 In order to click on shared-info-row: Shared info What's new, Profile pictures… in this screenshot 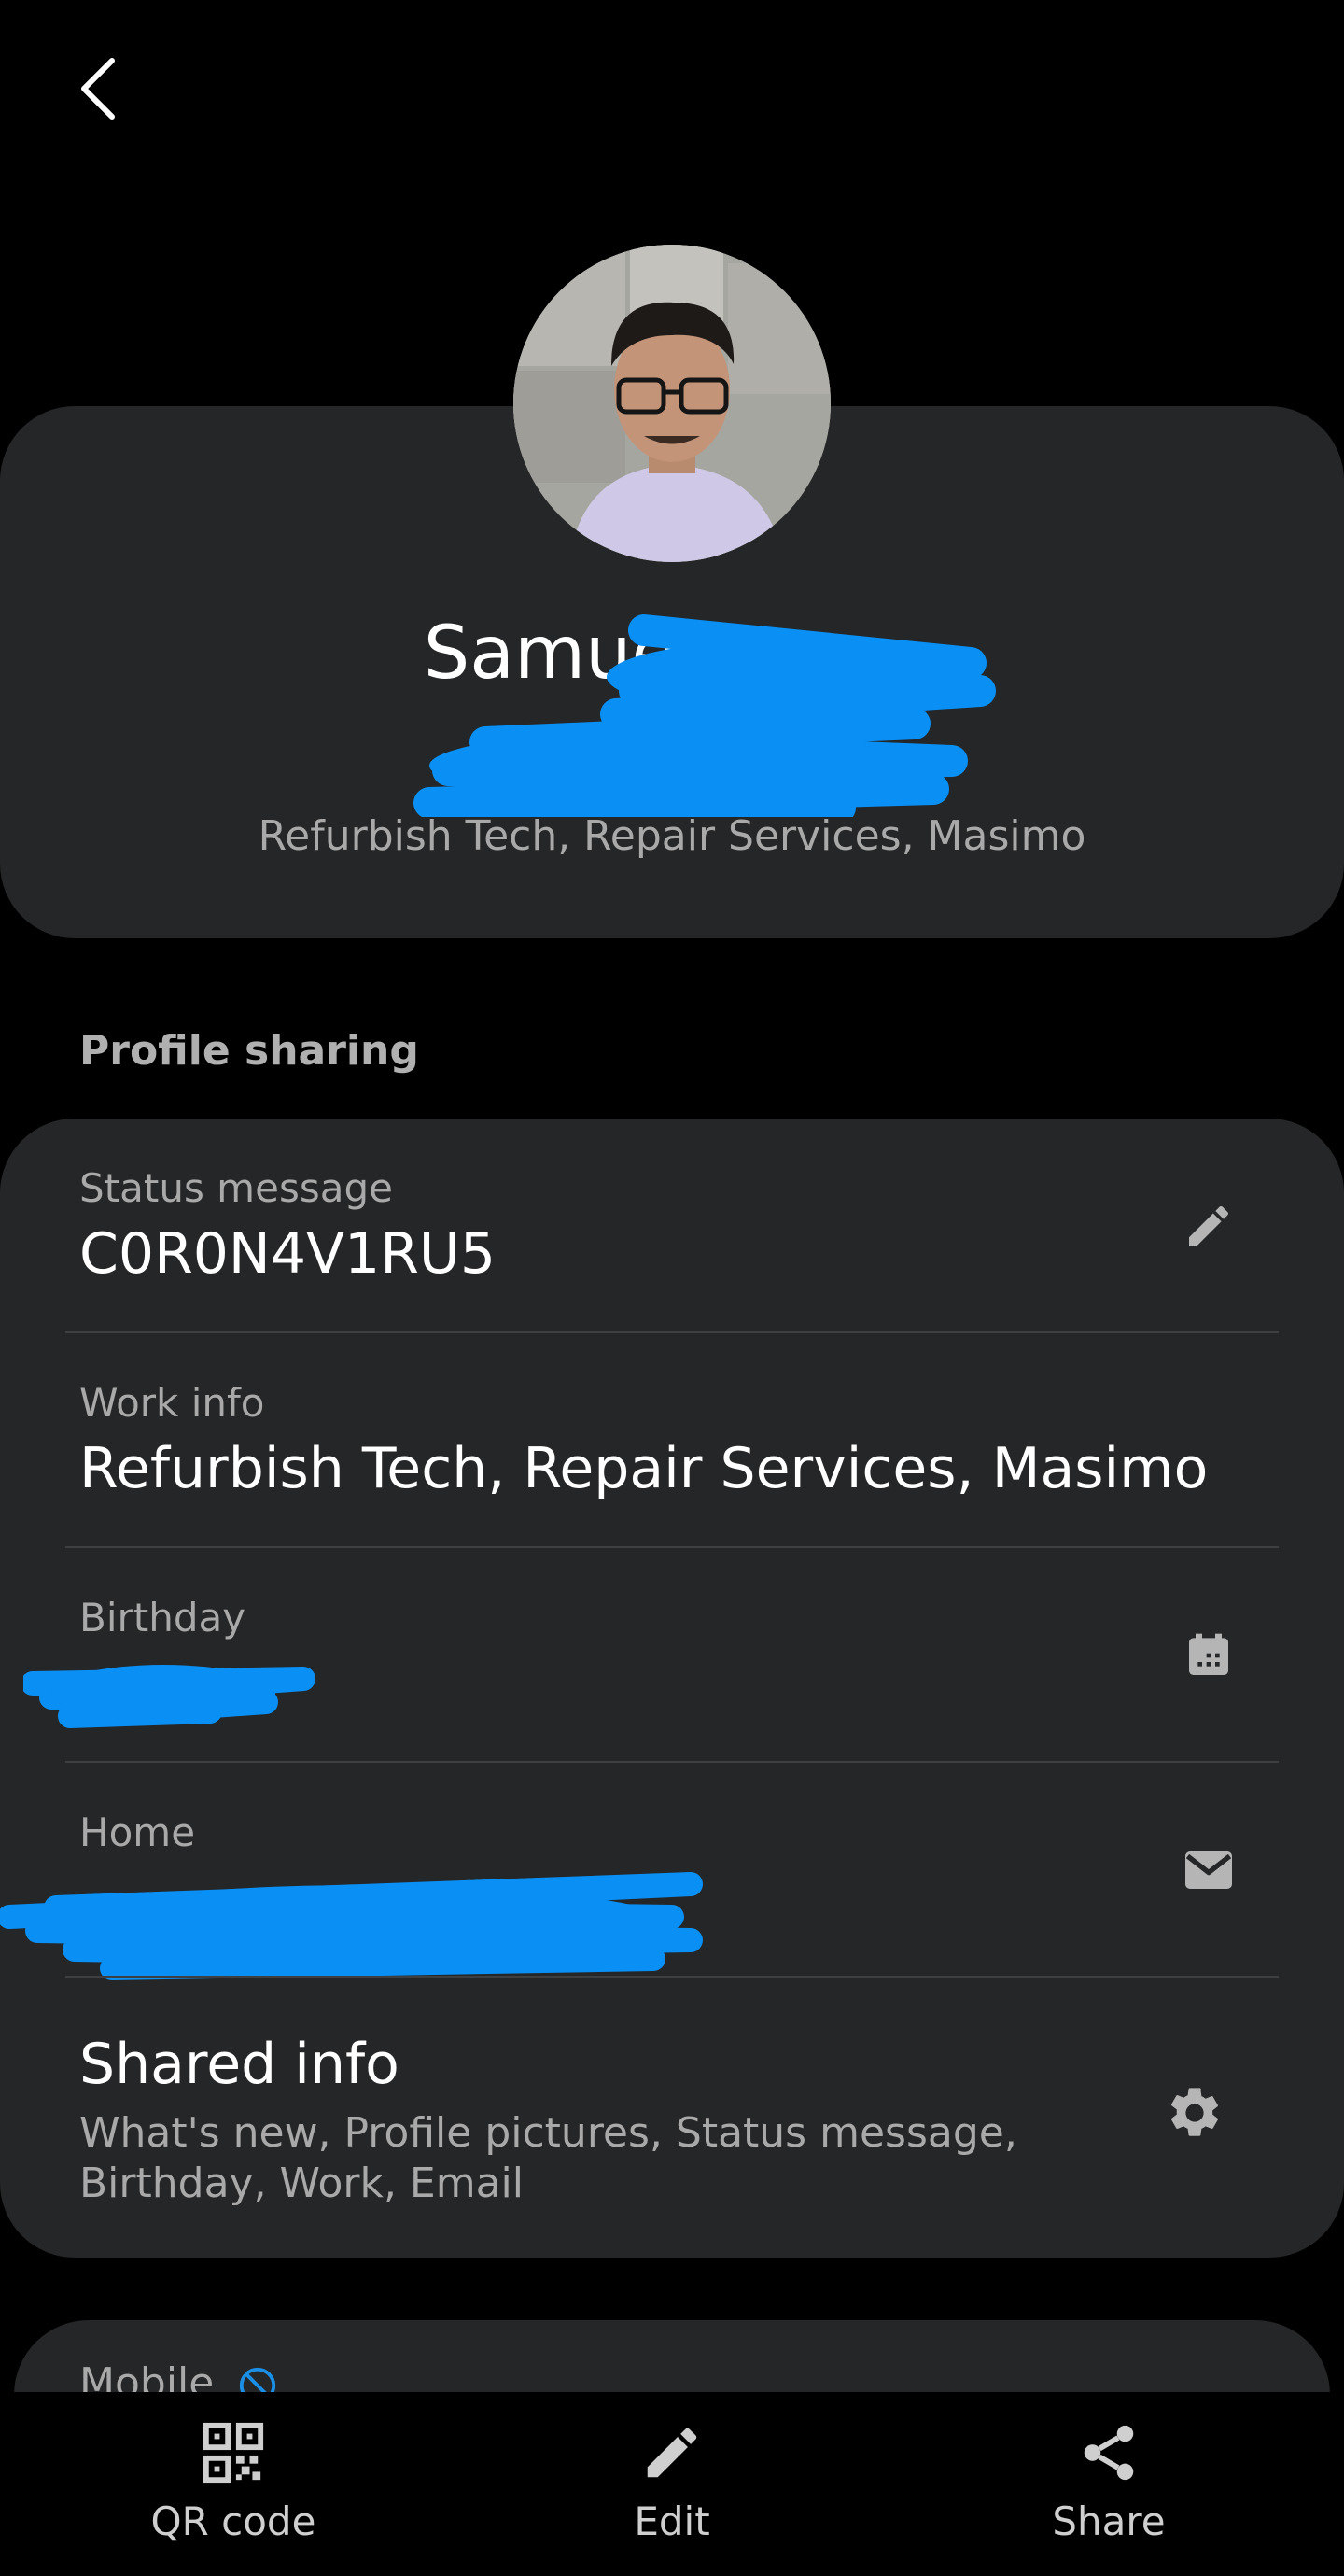, I will do `click(672, 2118)`.